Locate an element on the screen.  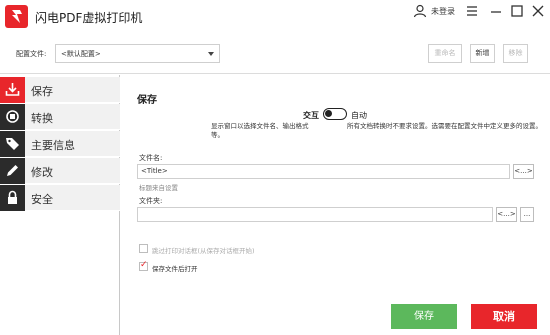
mode-auto-label: 自动 is located at coordinates (359, 115).